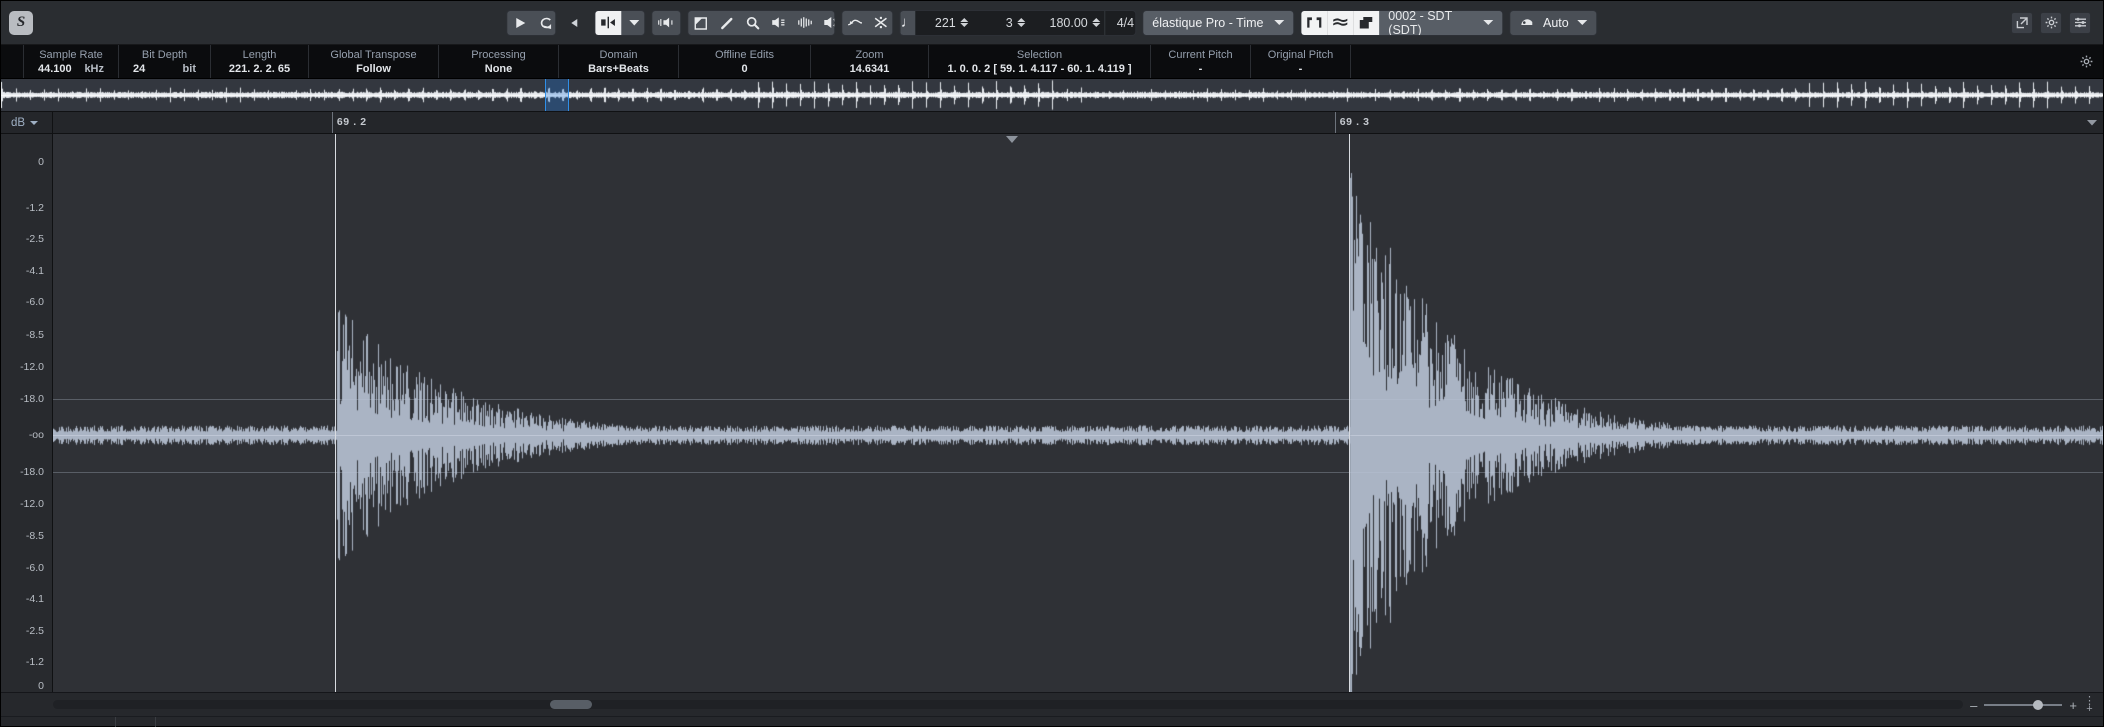 This screenshot has height=727, width=2104. I want to click on info-cell-offline-edits: Offline Edits 0, so click(745, 61).